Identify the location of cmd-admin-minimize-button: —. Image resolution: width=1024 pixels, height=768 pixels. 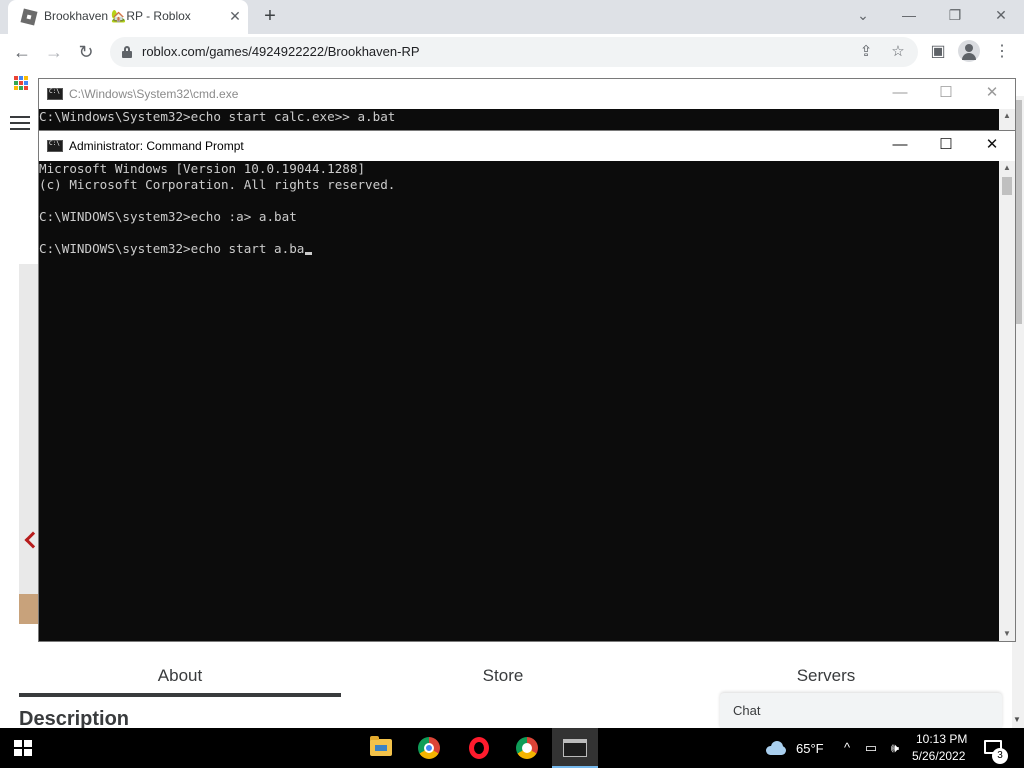
(900, 146).